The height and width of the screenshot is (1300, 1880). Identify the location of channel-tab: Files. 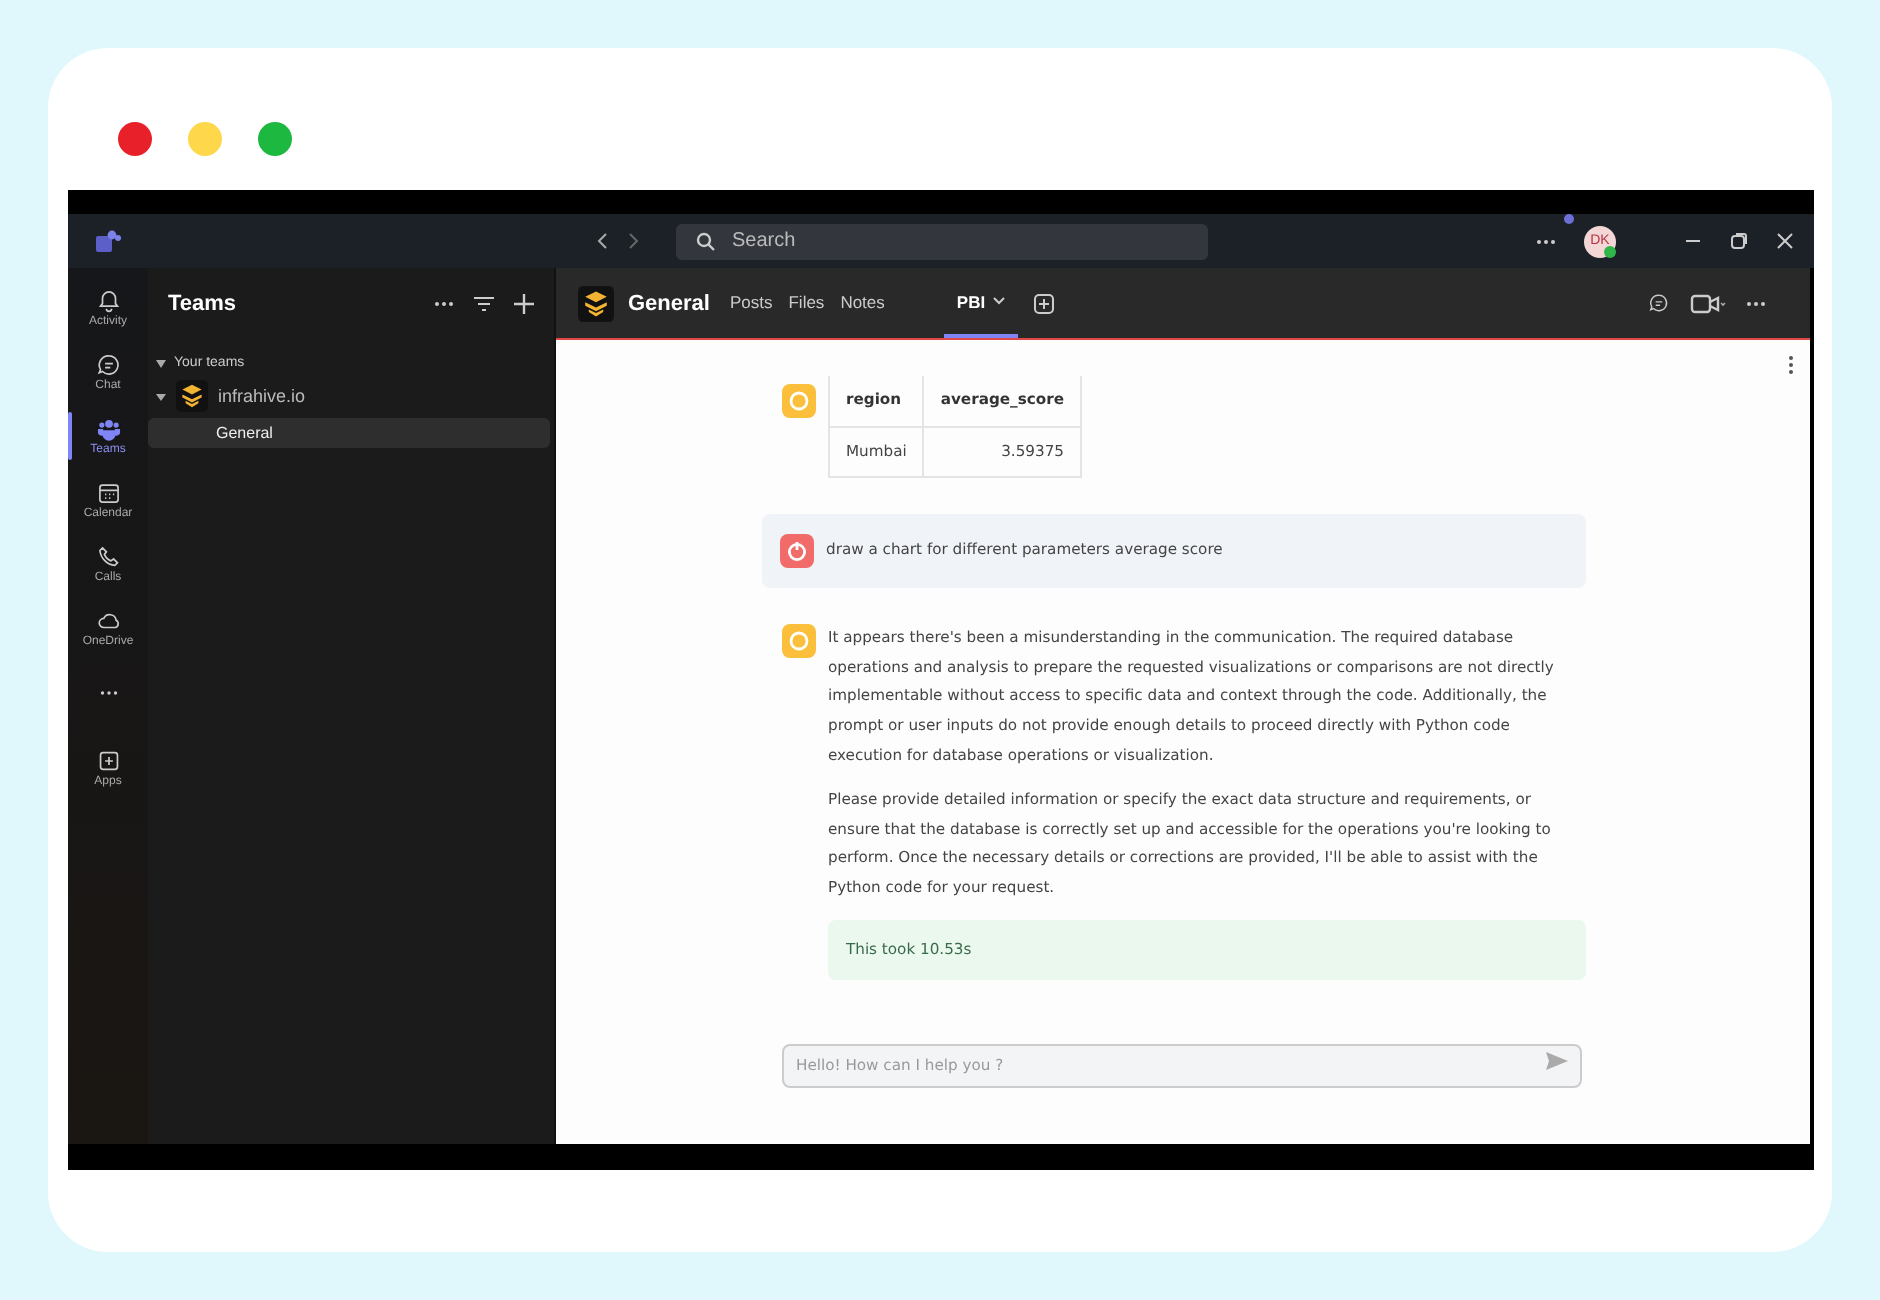
(806, 303).